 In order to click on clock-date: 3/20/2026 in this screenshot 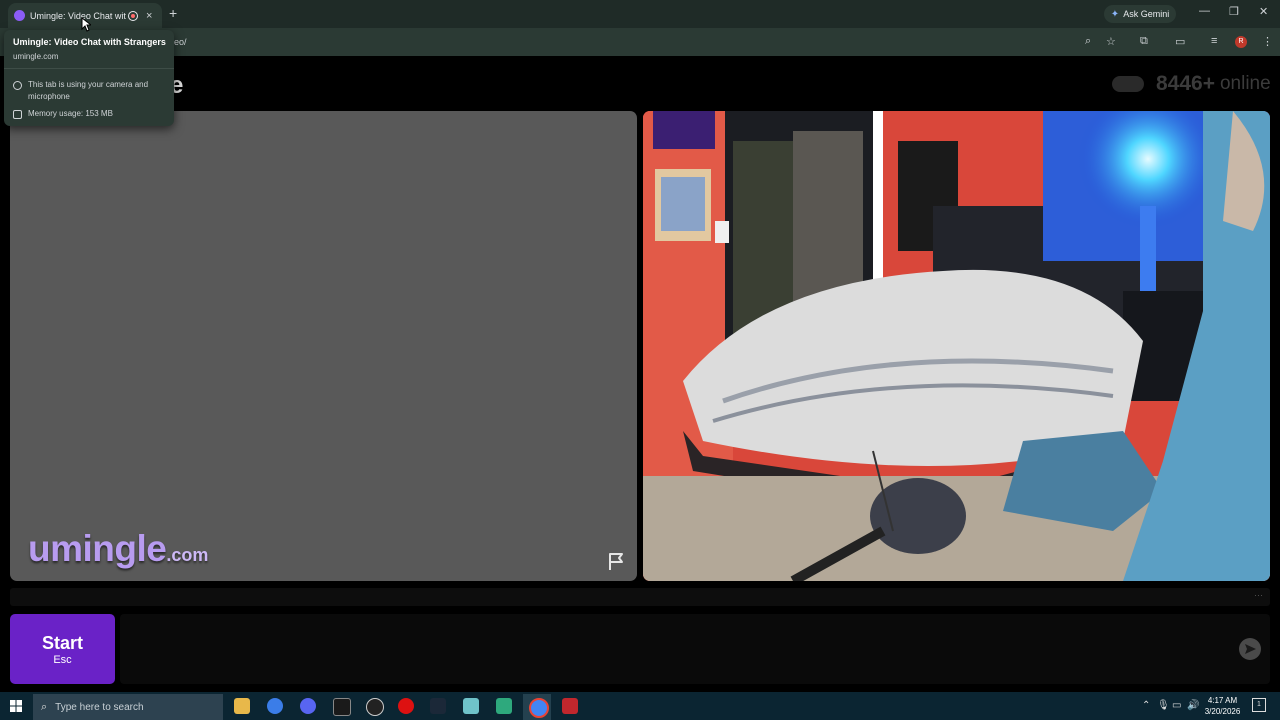, I will do `click(1222, 711)`.